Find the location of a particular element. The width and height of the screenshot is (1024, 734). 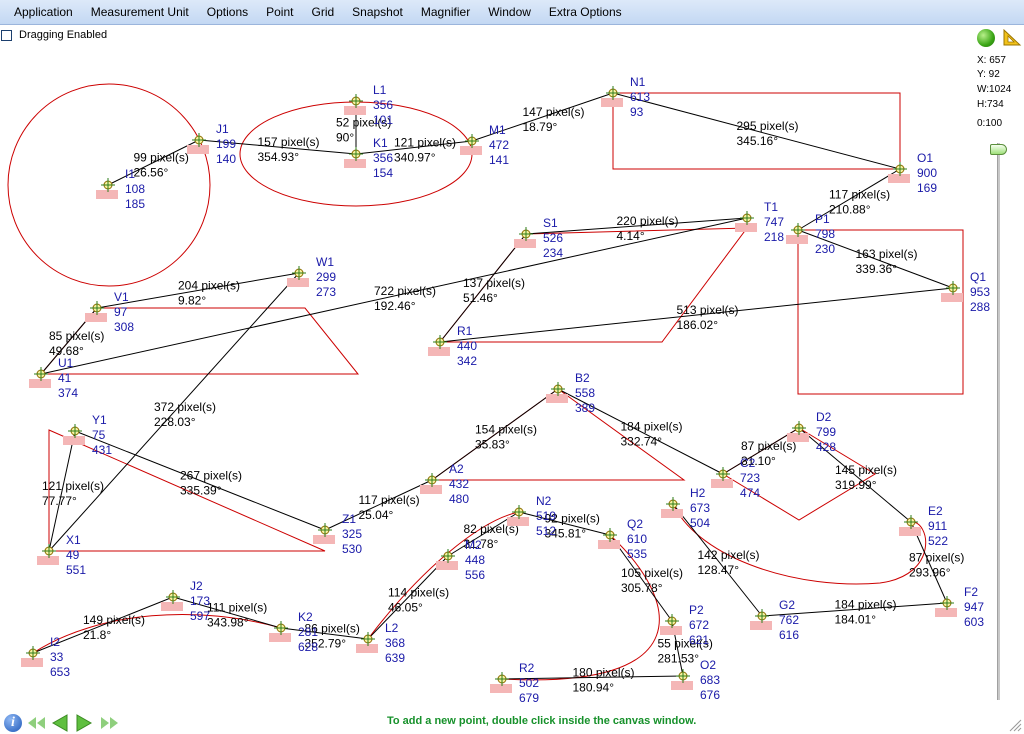

point-name-label: X1 is located at coordinates (73, 540).